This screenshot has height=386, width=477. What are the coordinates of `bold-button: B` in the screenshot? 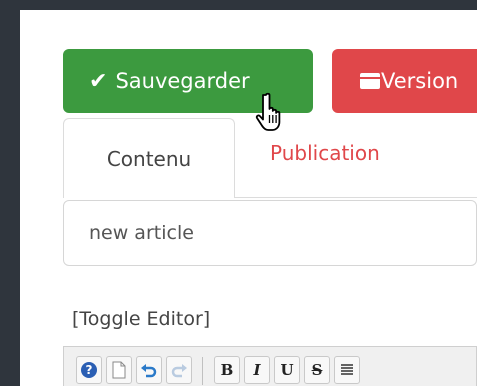 It's located at (227, 370).